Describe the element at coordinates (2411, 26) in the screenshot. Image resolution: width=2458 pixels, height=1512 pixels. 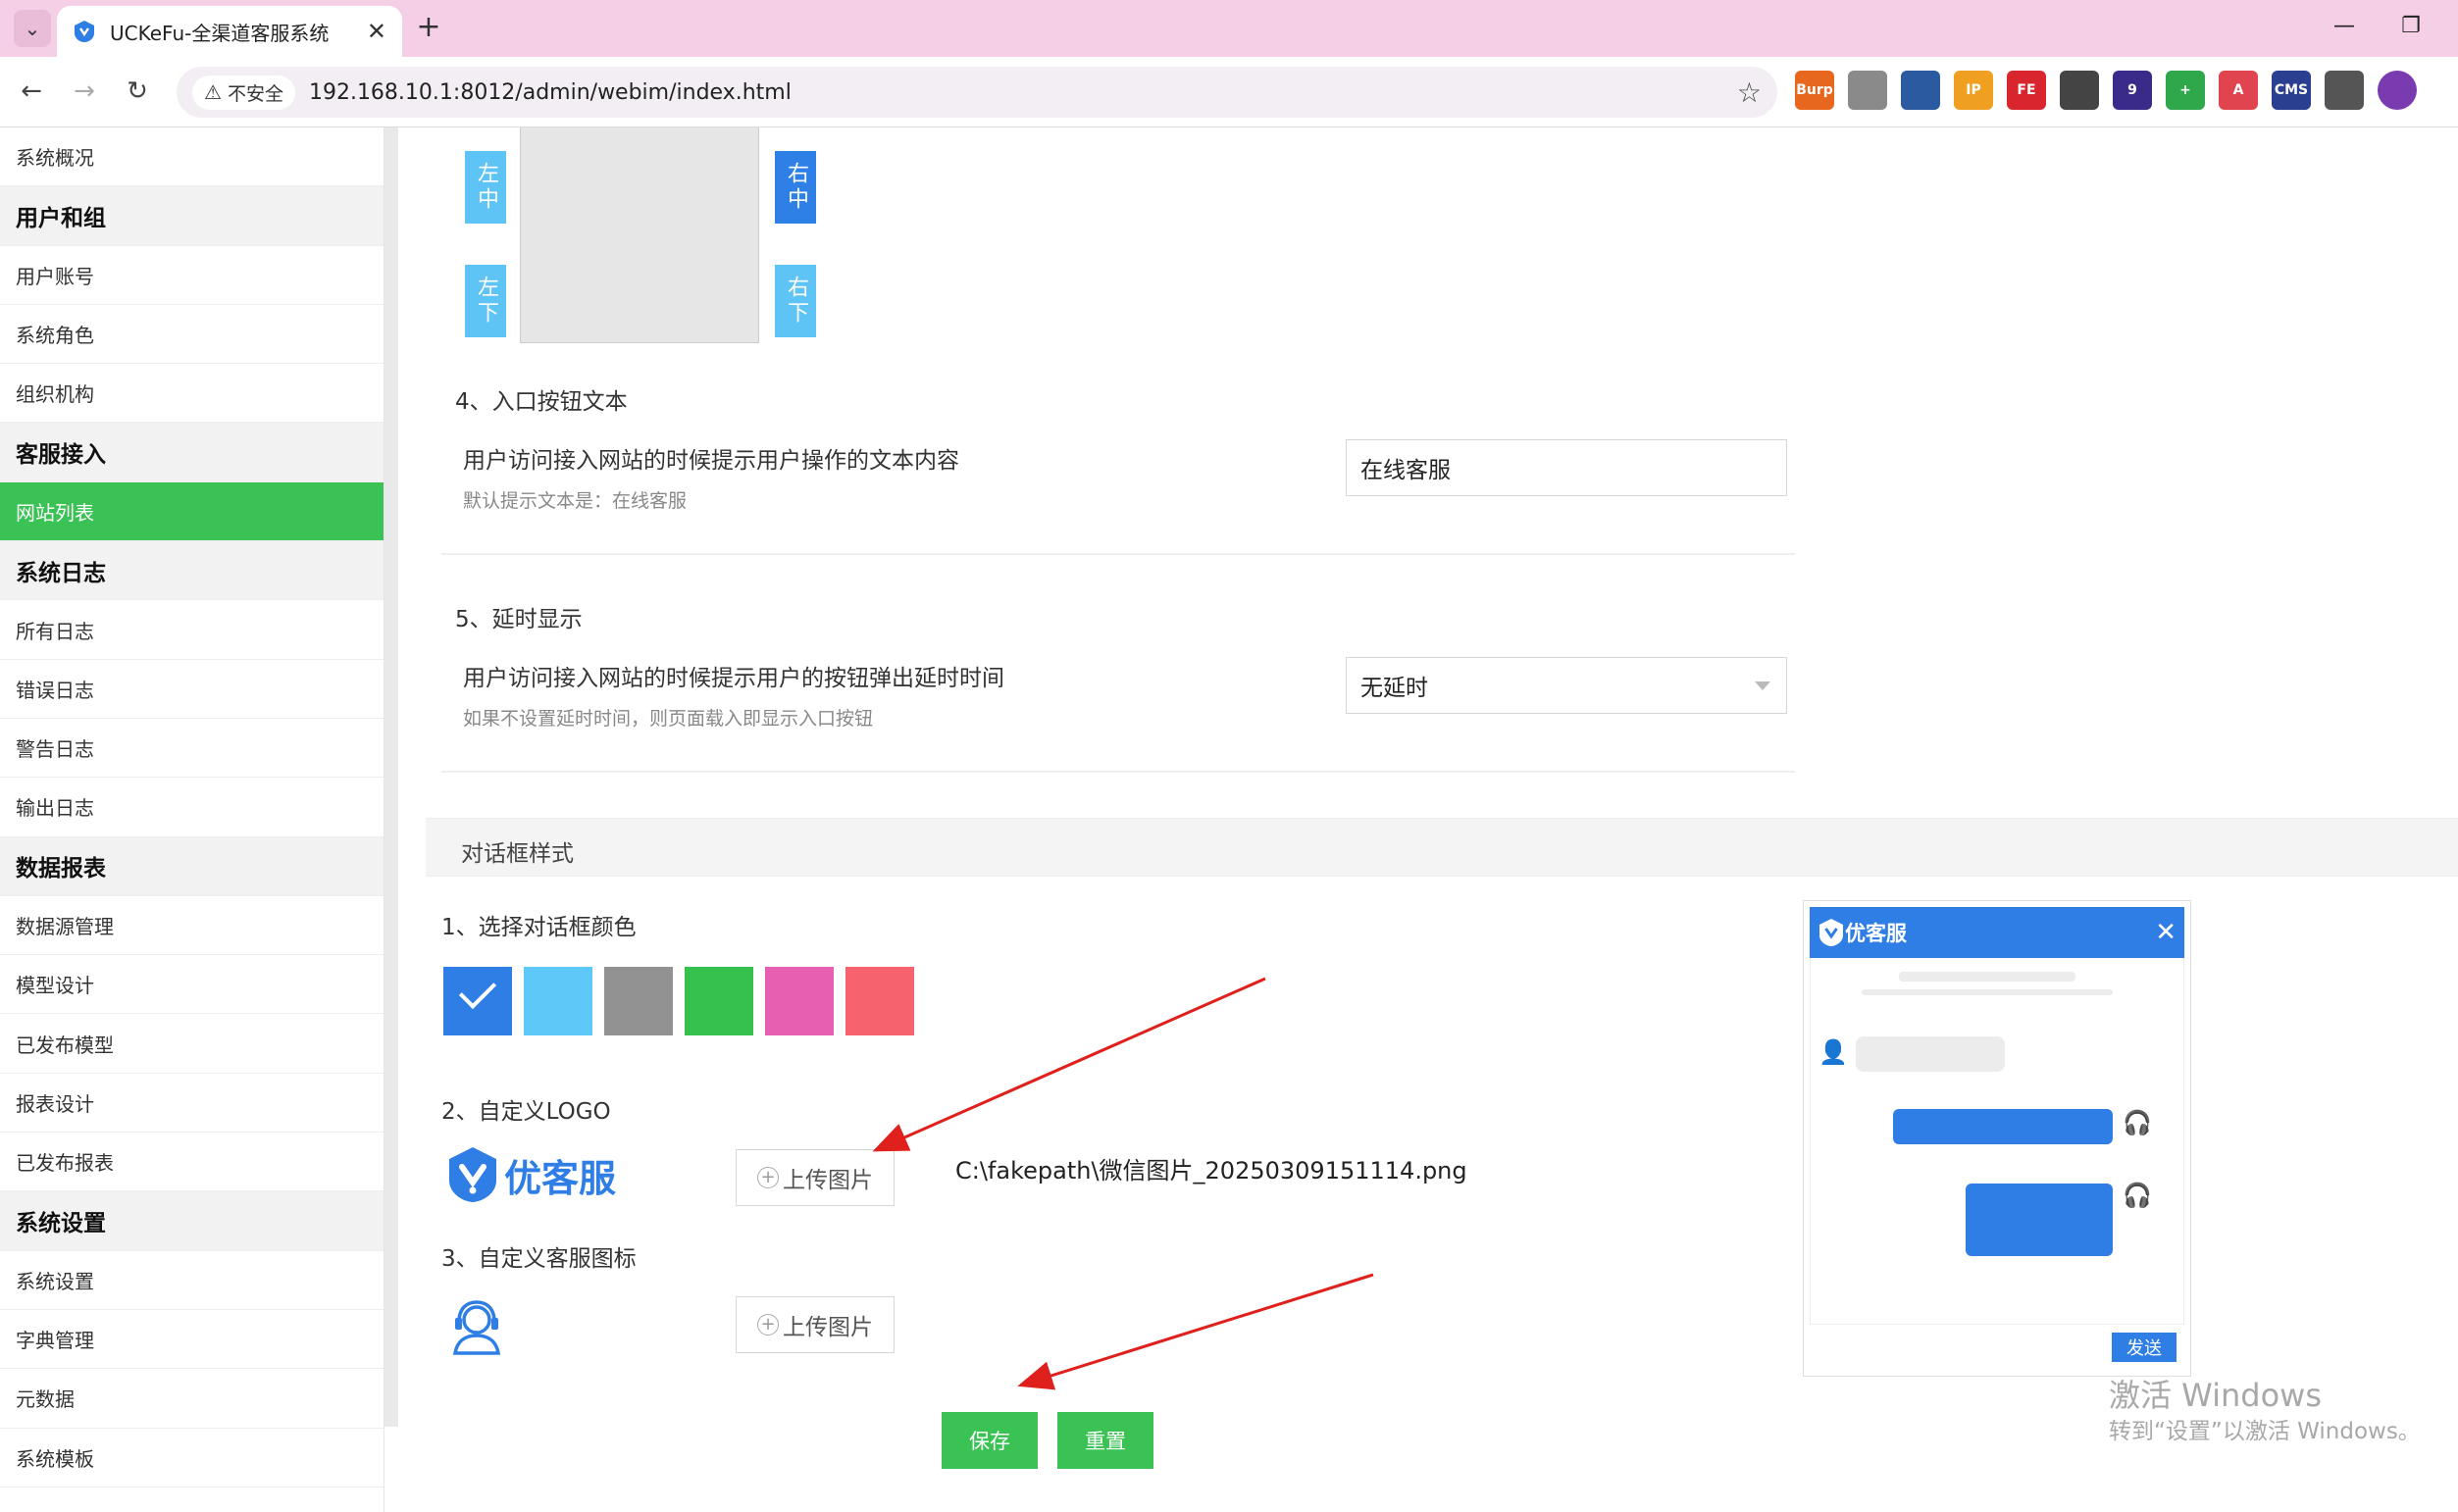
I see `restore-icon: ❐` at that location.